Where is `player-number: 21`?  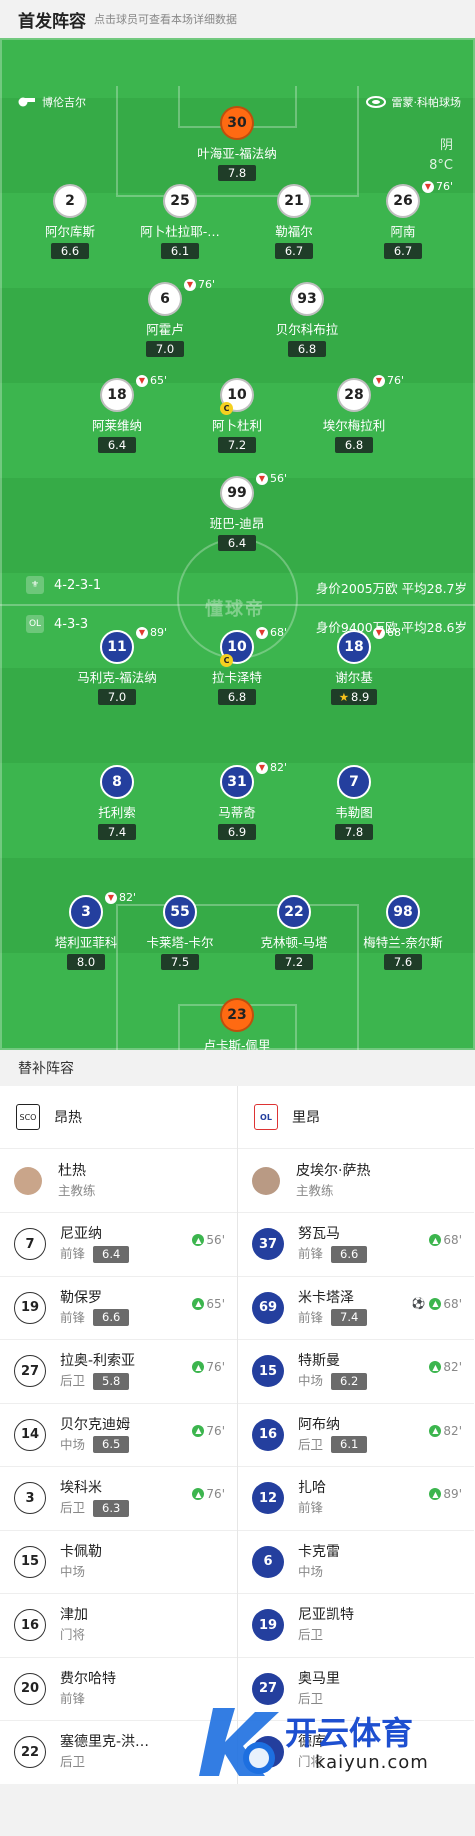
player-number: 21 is located at coordinates (294, 201).